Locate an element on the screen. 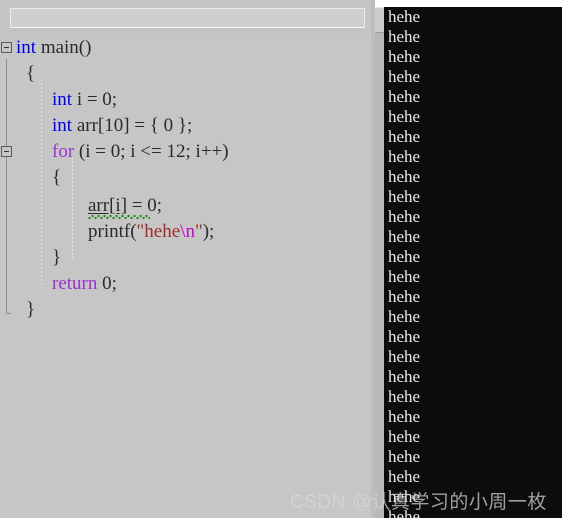 This screenshot has width=562, height=518. code-line-3: int i = 0; is located at coordinates (84, 100).